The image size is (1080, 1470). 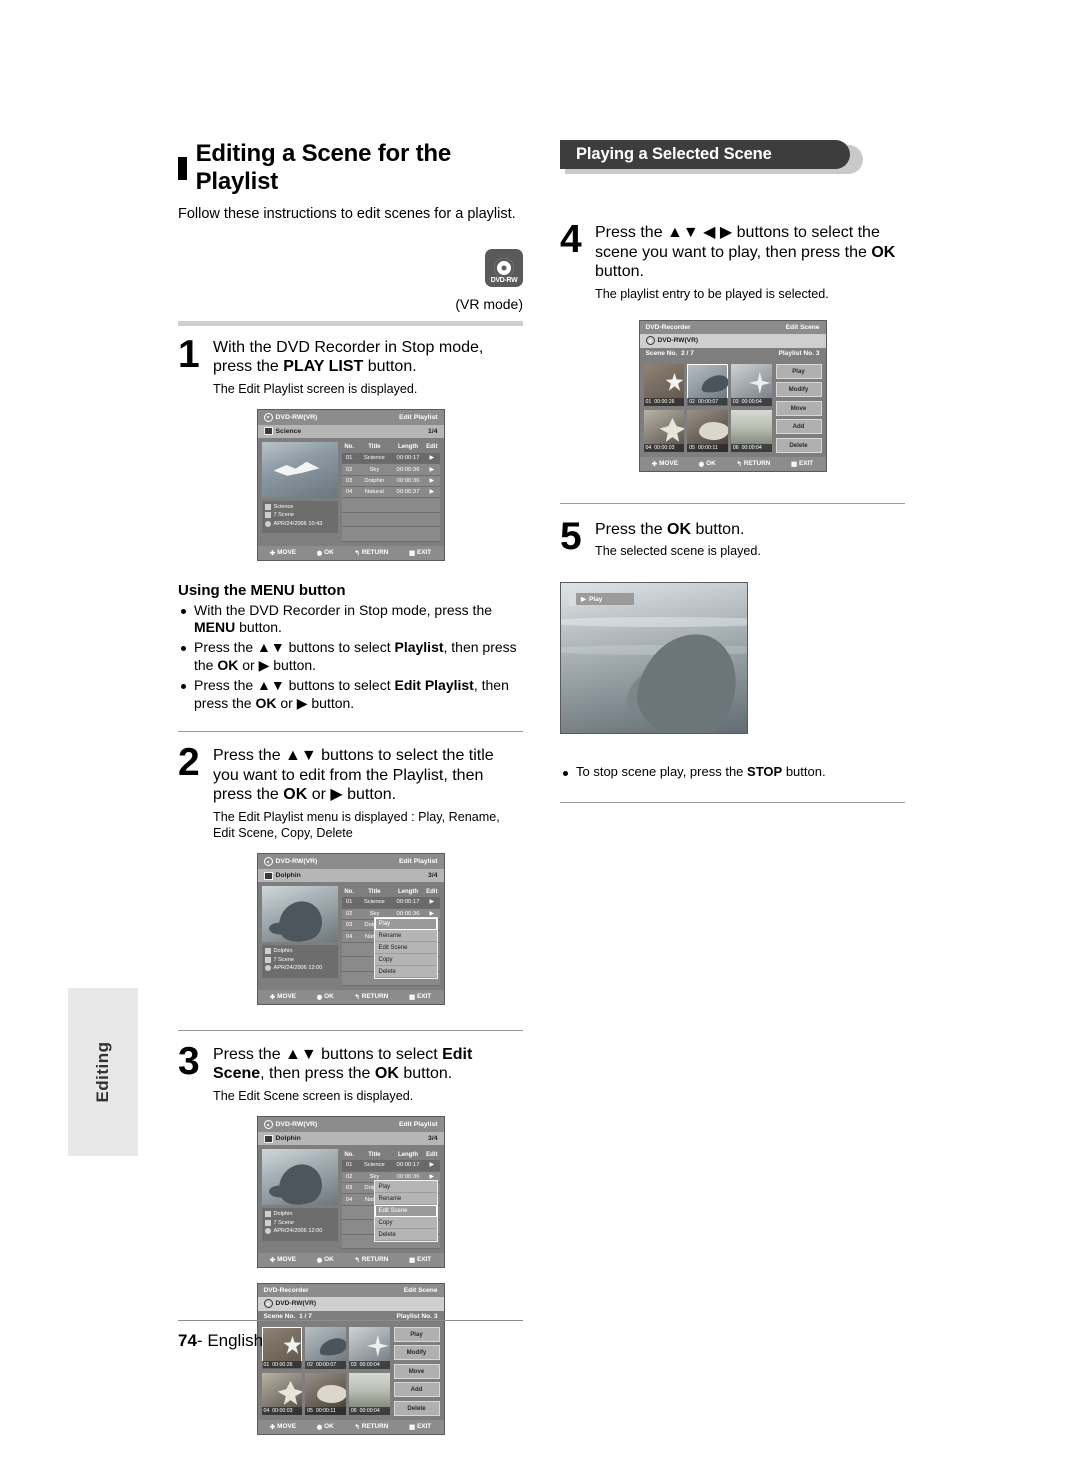 What do you see at coordinates (670, 529) in the screenshot?
I see `step-5-text: Press the OK button.` at bounding box center [670, 529].